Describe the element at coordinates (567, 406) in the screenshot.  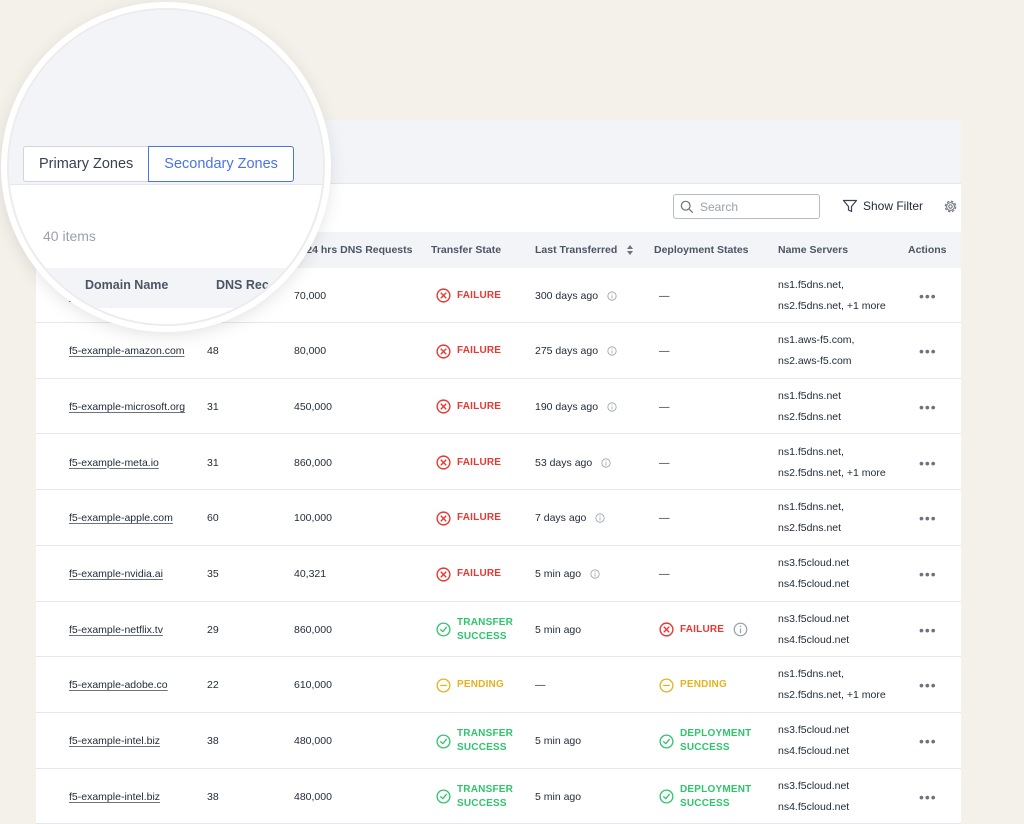
I see `last-transferred-value: 190 days ago` at that location.